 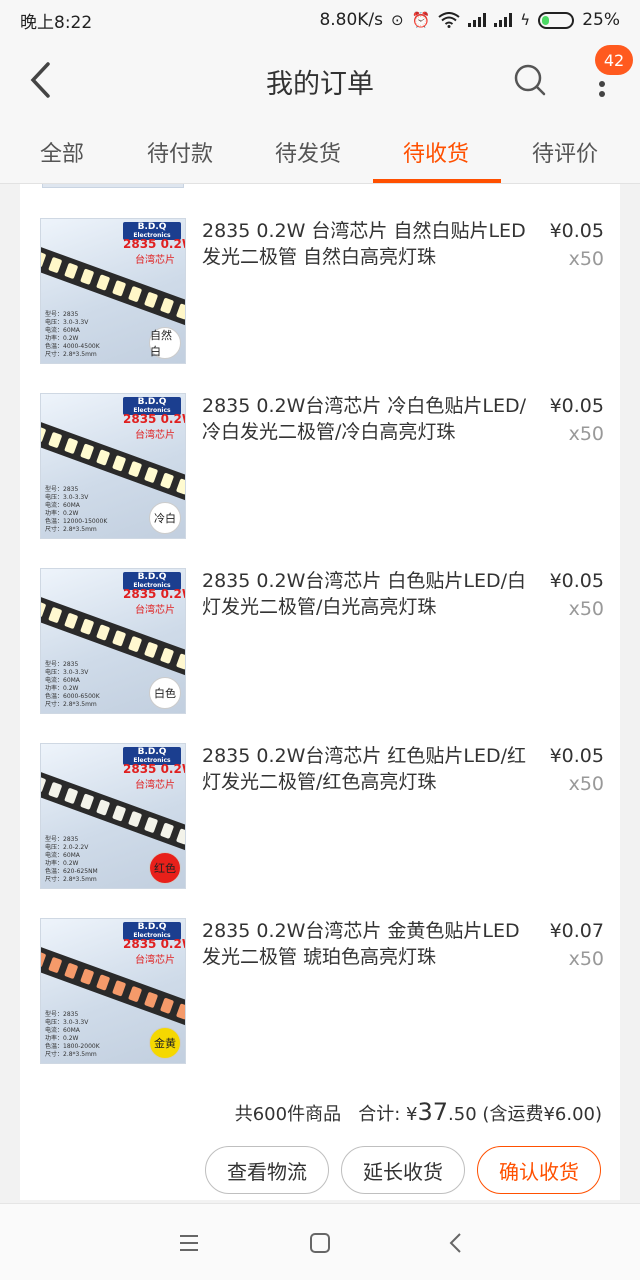 I want to click on home-button, so click(x=320, y=1243).